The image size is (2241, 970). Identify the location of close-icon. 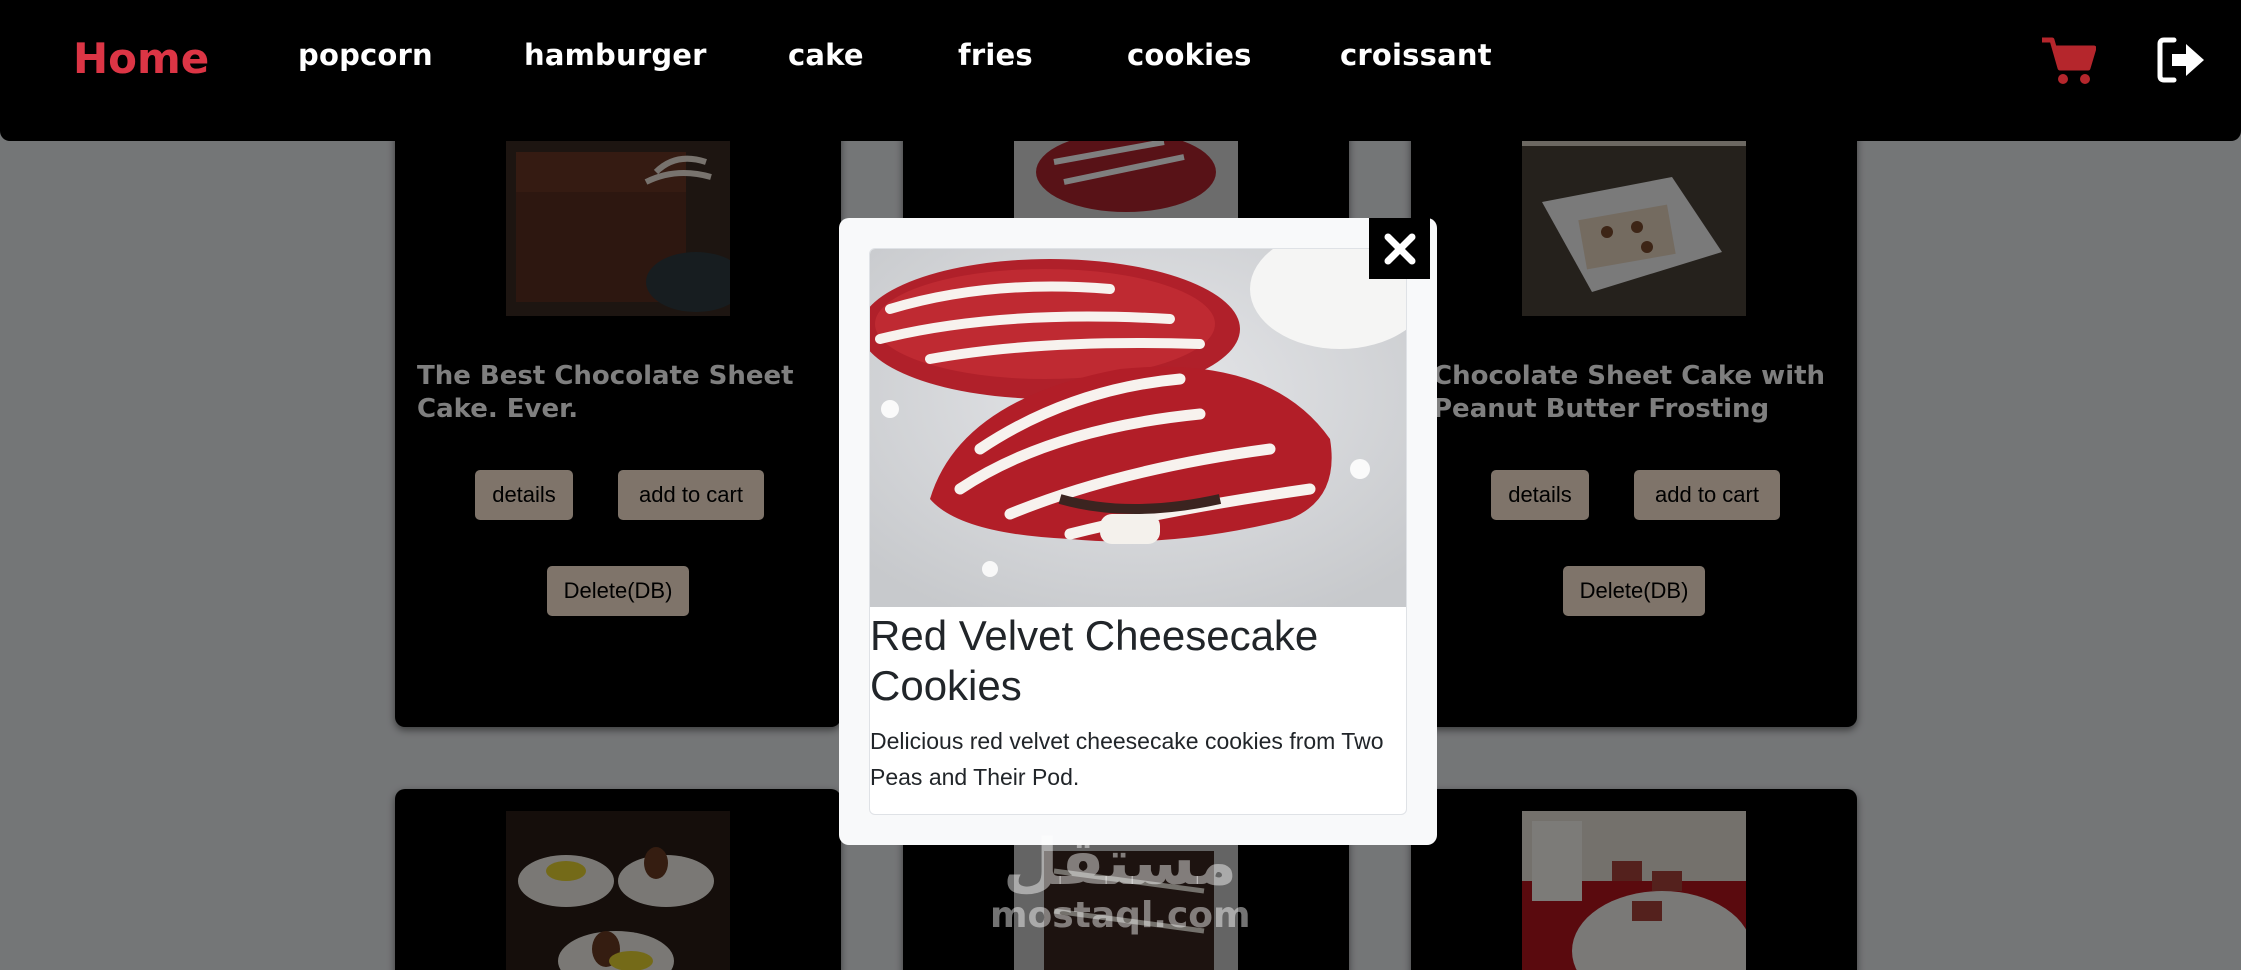
(1399, 248).